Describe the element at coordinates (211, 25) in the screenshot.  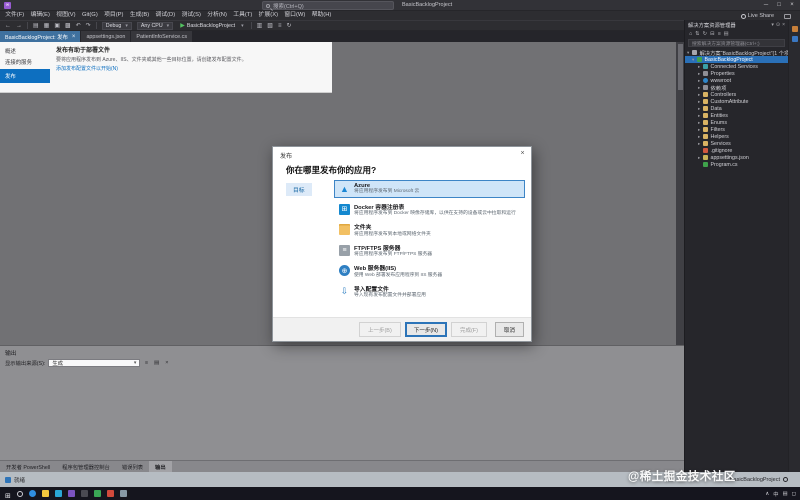
I see `start-debug-button: BasicBacklogProject` at that location.